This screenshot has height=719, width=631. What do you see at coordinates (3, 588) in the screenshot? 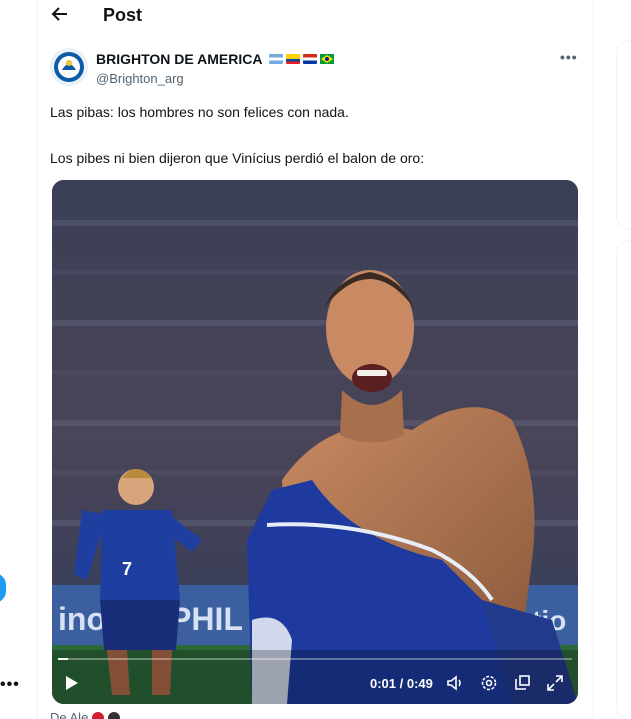
I see `compose-button-edge` at bounding box center [3, 588].